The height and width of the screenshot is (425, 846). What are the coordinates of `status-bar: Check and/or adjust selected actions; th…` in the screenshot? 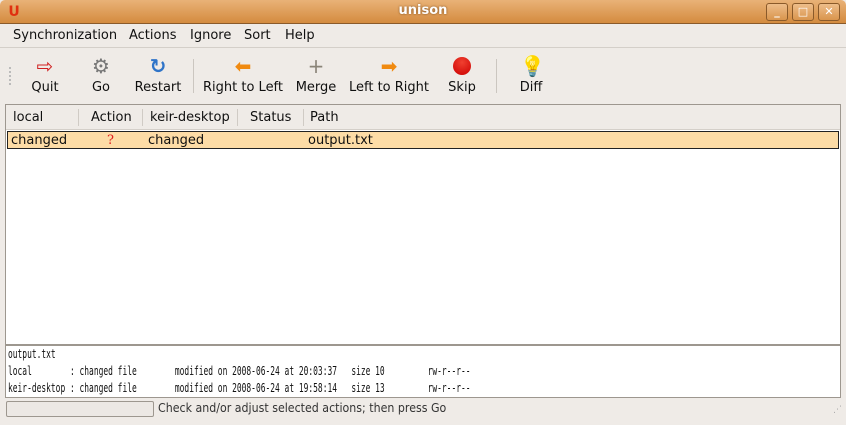 It's located at (423, 410).